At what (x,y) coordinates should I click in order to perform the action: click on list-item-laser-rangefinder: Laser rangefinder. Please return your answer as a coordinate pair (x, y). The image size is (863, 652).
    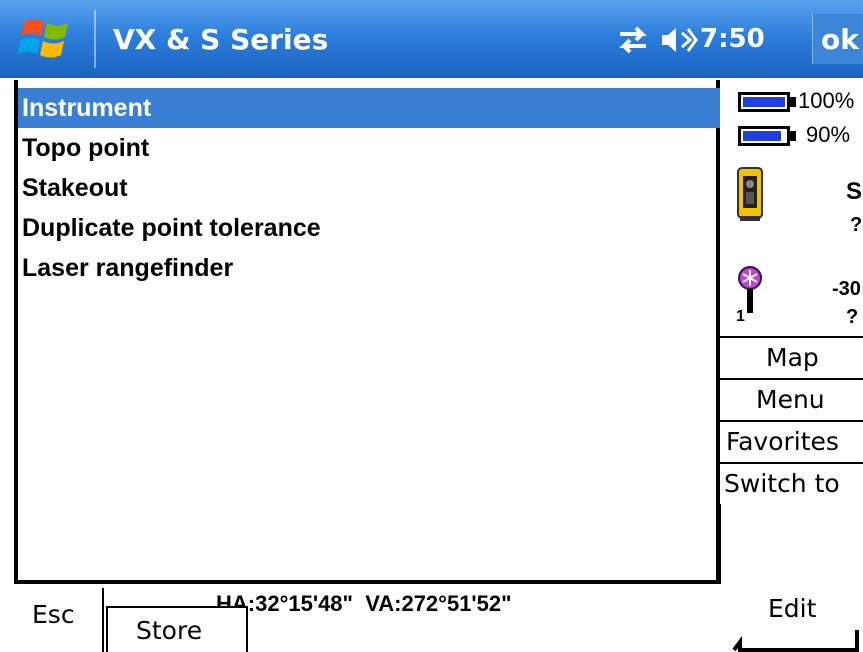
    Looking at the image, I should click on (369, 268).